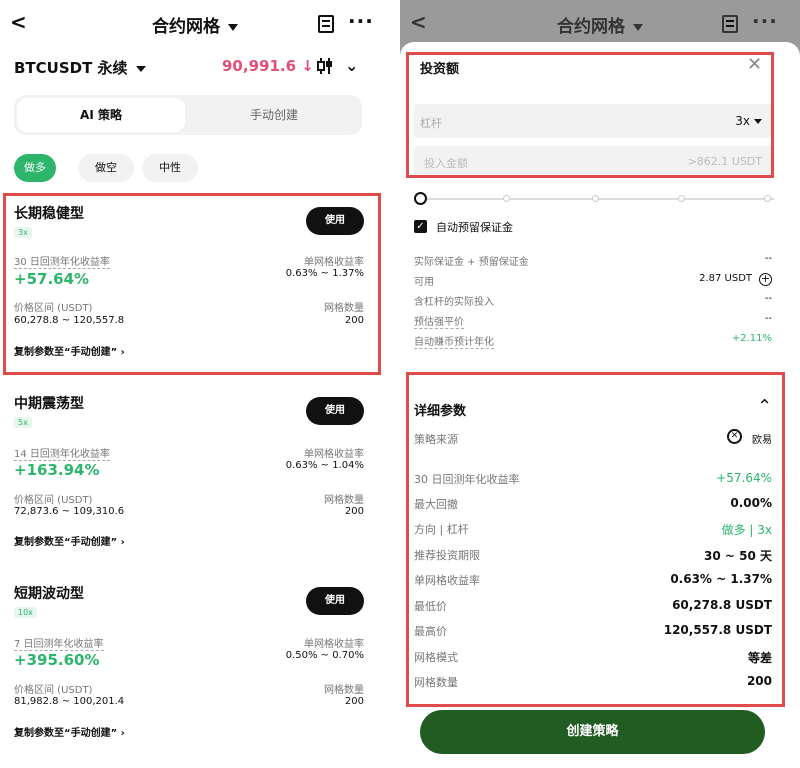 The image size is (800, 768). Describe the element at coordinates (725, 278) in the screenshot. I see `info-value: 2.87 USDT` at that location.